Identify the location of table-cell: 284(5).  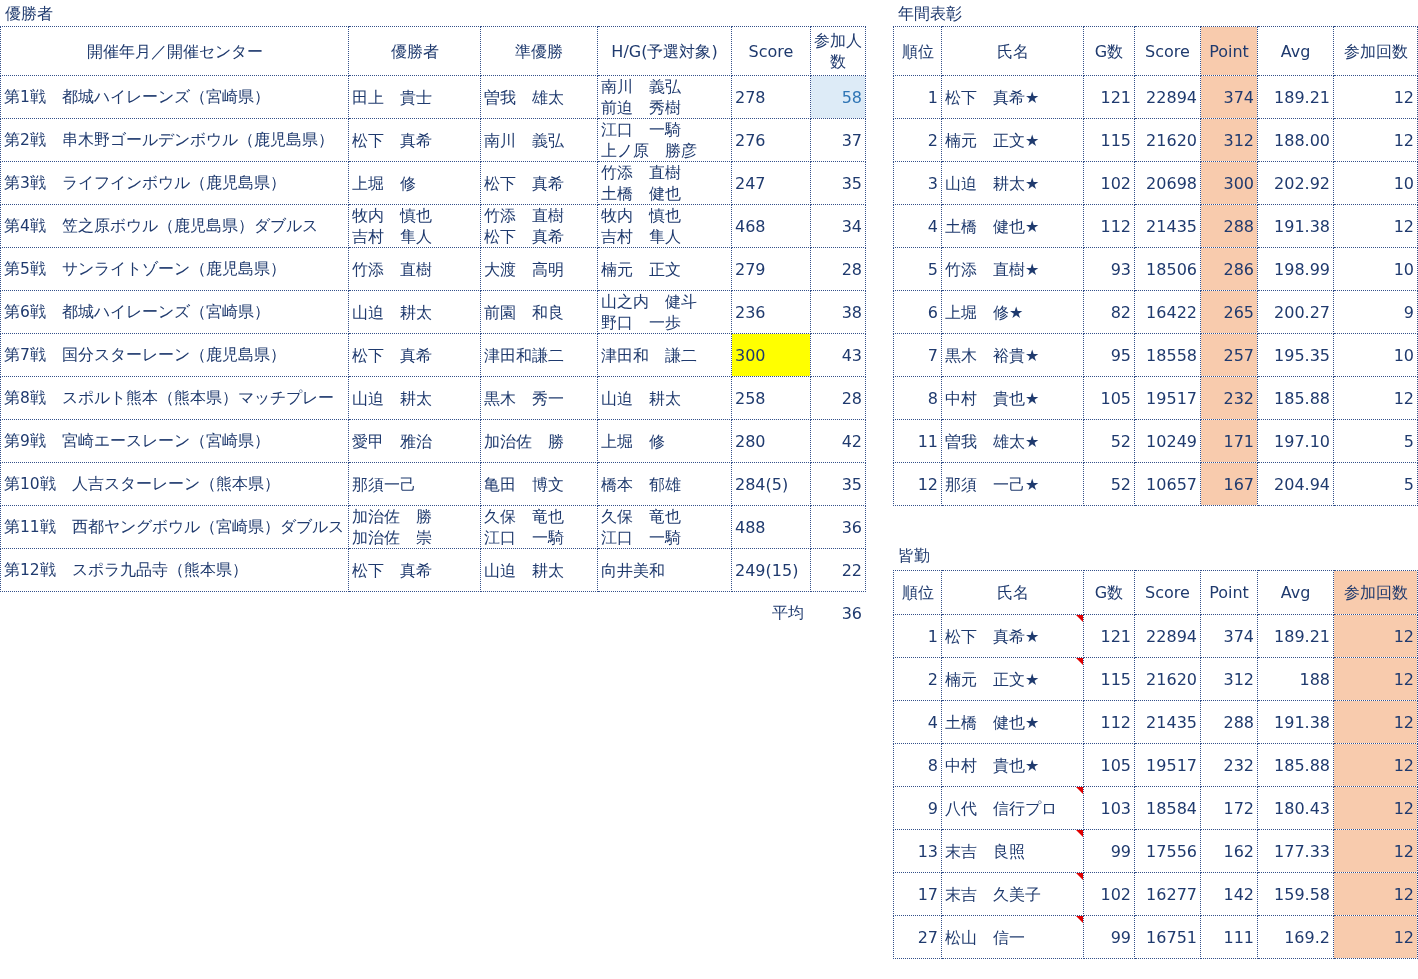
(771, 484).